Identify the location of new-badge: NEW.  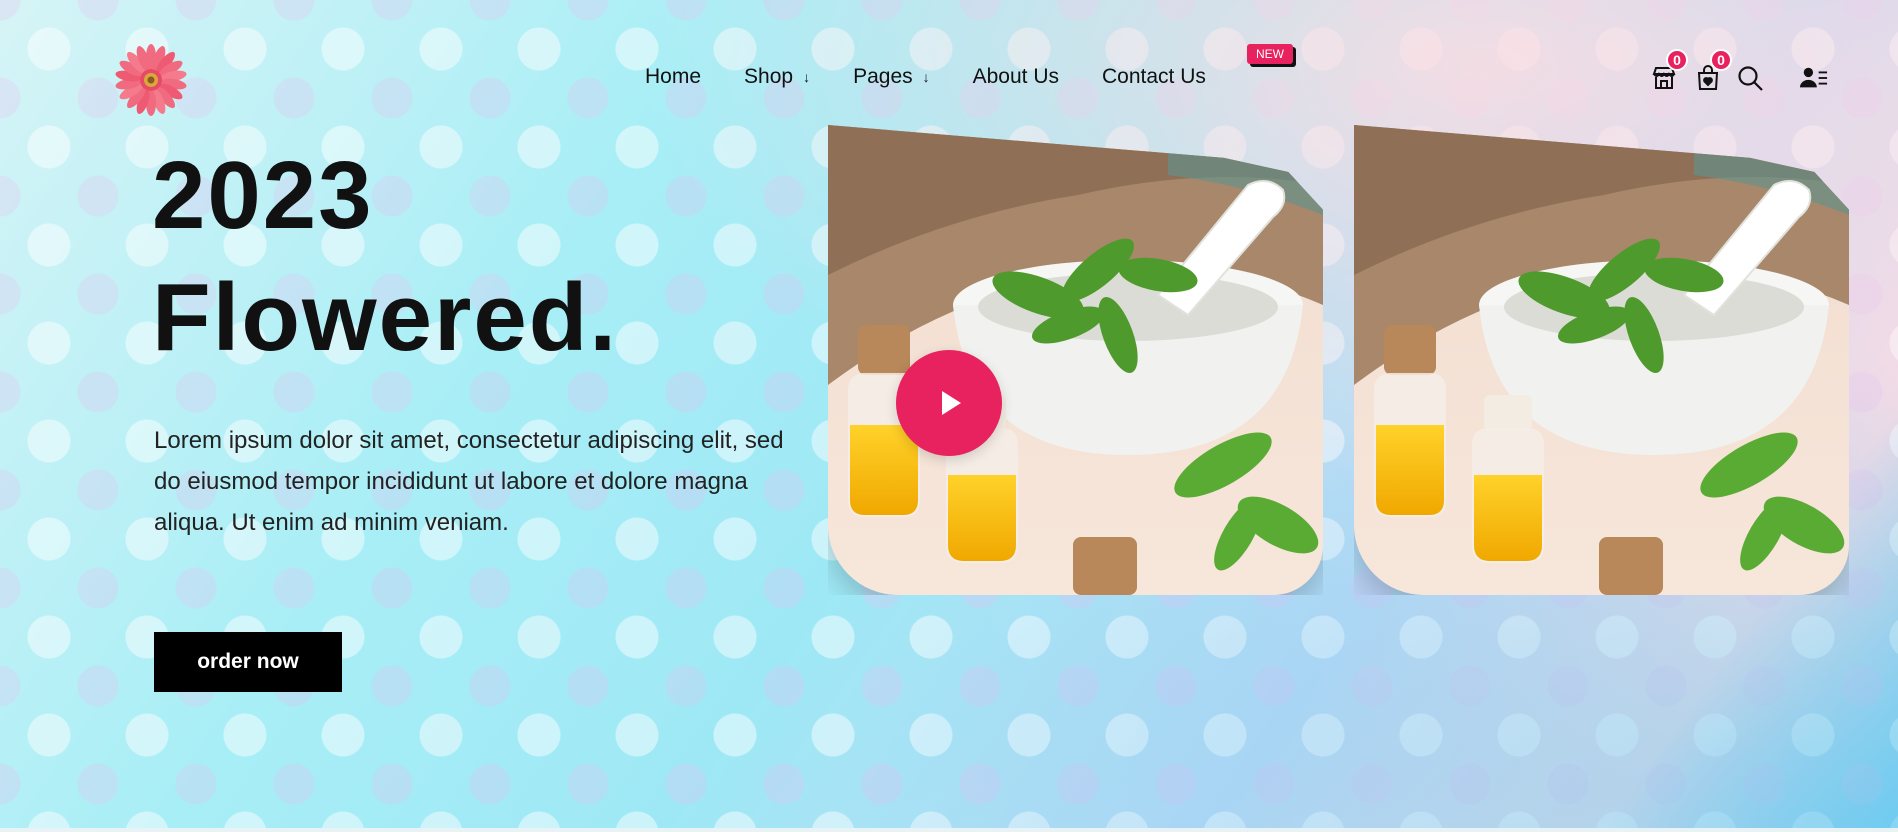
(1270, 54).